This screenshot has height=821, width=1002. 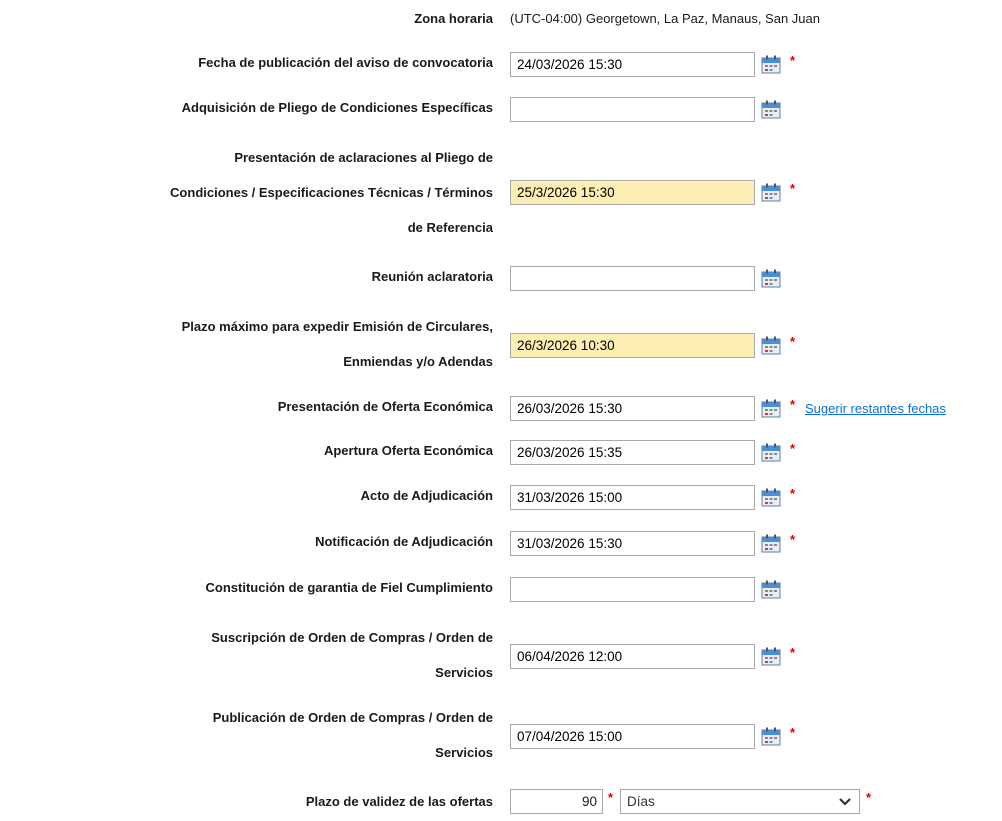 I want to click on date-input-reunion-aclaratoria, so click(x=632, y=278).